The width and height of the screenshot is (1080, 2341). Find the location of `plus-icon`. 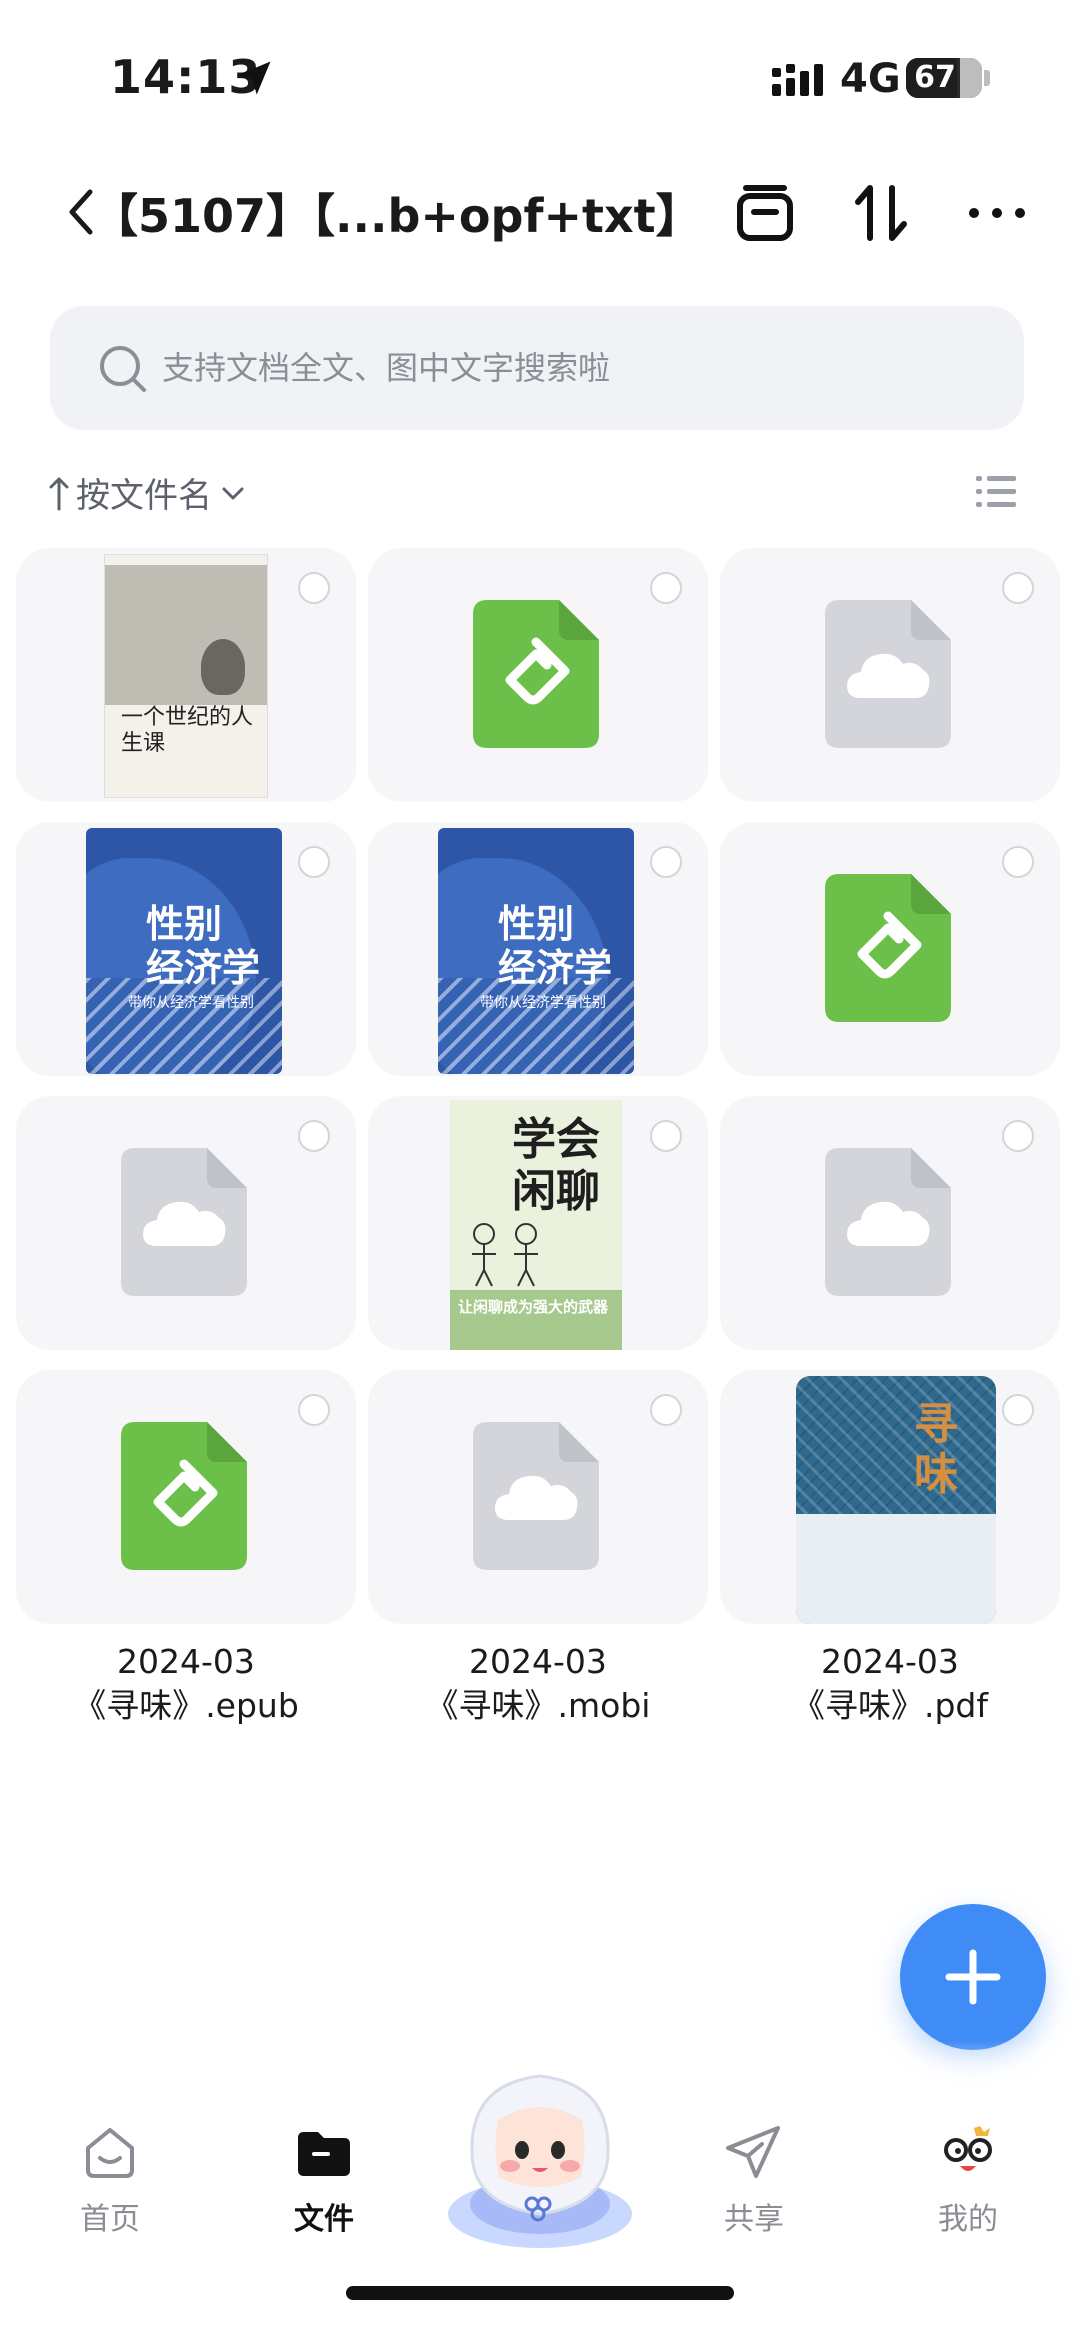

plus-icon is located at coordinates (973, 1977).